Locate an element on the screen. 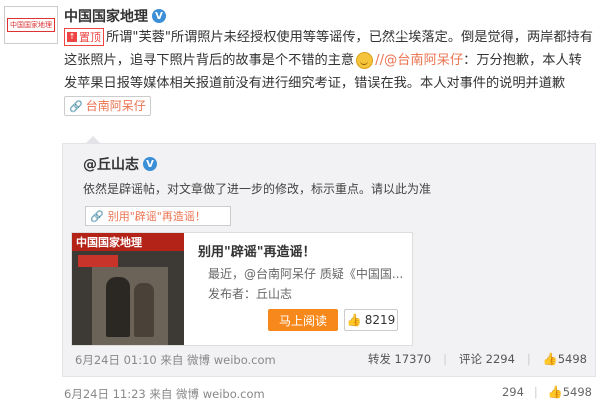 Image resolution: width=600 pixels, height=410 pixels. quote-verified-icon: V is located at coordinates (150, 164).